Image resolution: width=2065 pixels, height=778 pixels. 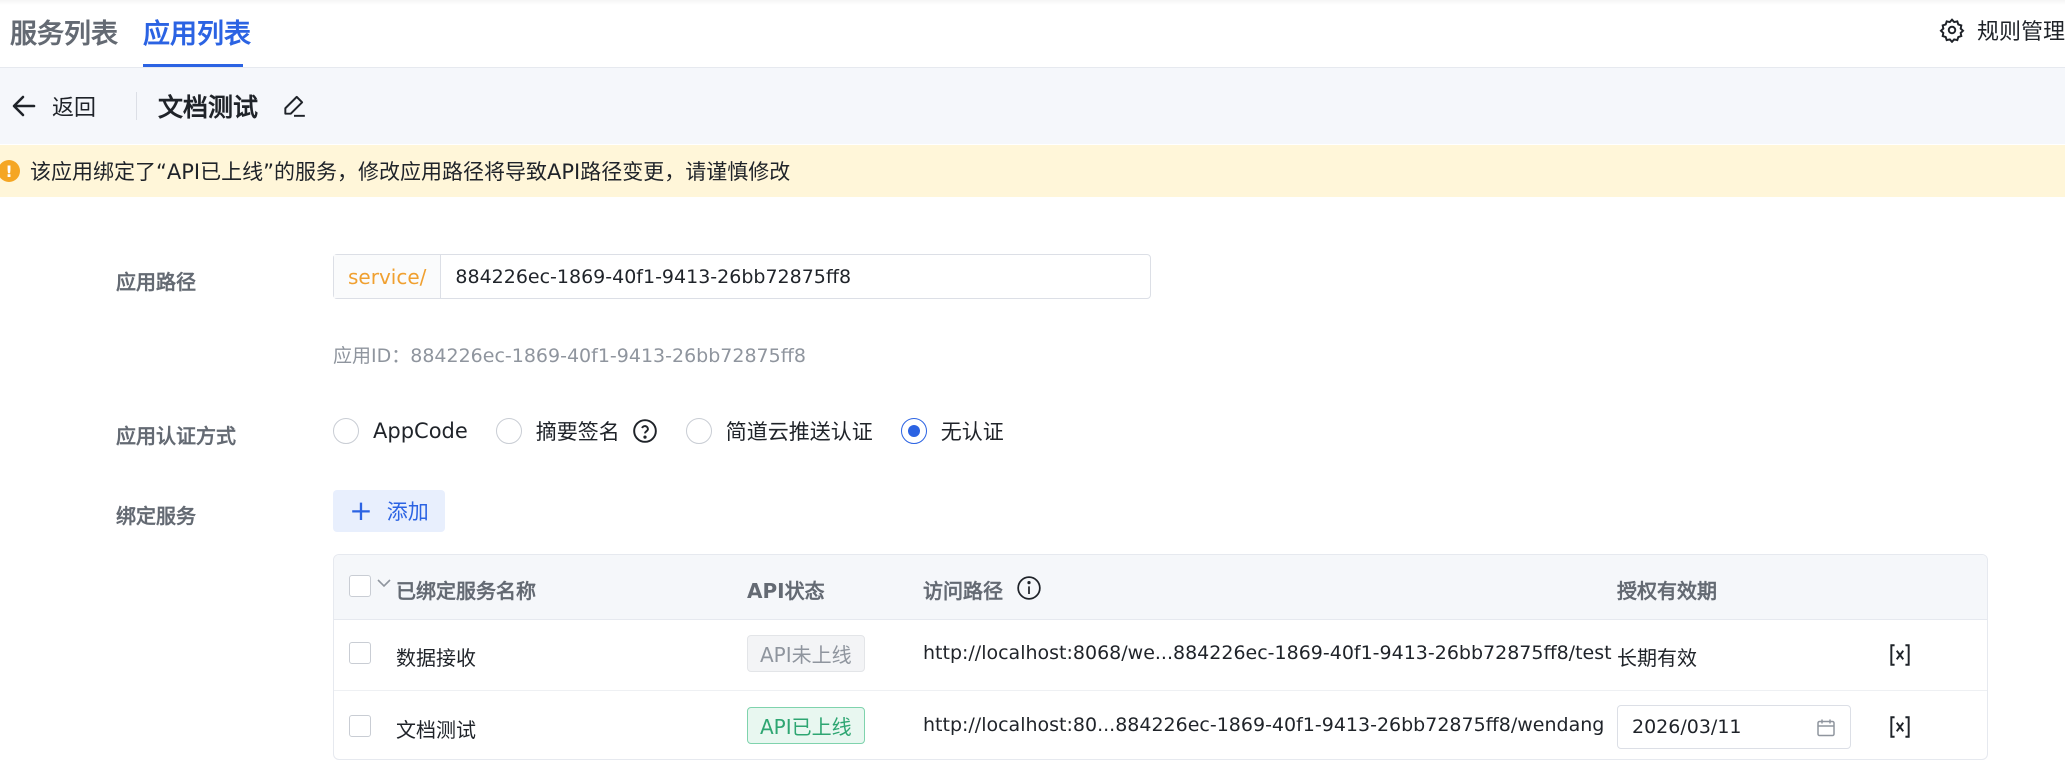 I want to click on table-header: 已绑定服务名称 API状态 访问路径 授权有效期, so click(x=1160, y=587).